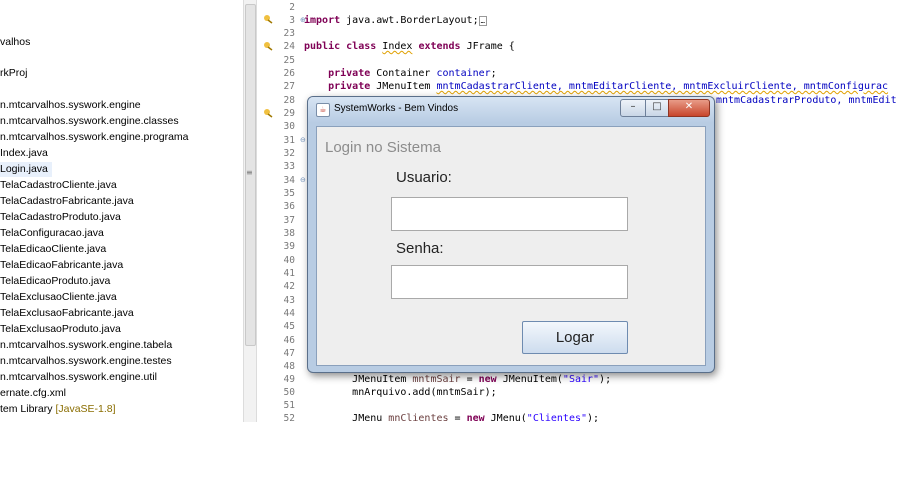  What do you see at coordinates (289, 73) in the screenshot?
I see `line-number: 26` at bounding box center [289, 73].